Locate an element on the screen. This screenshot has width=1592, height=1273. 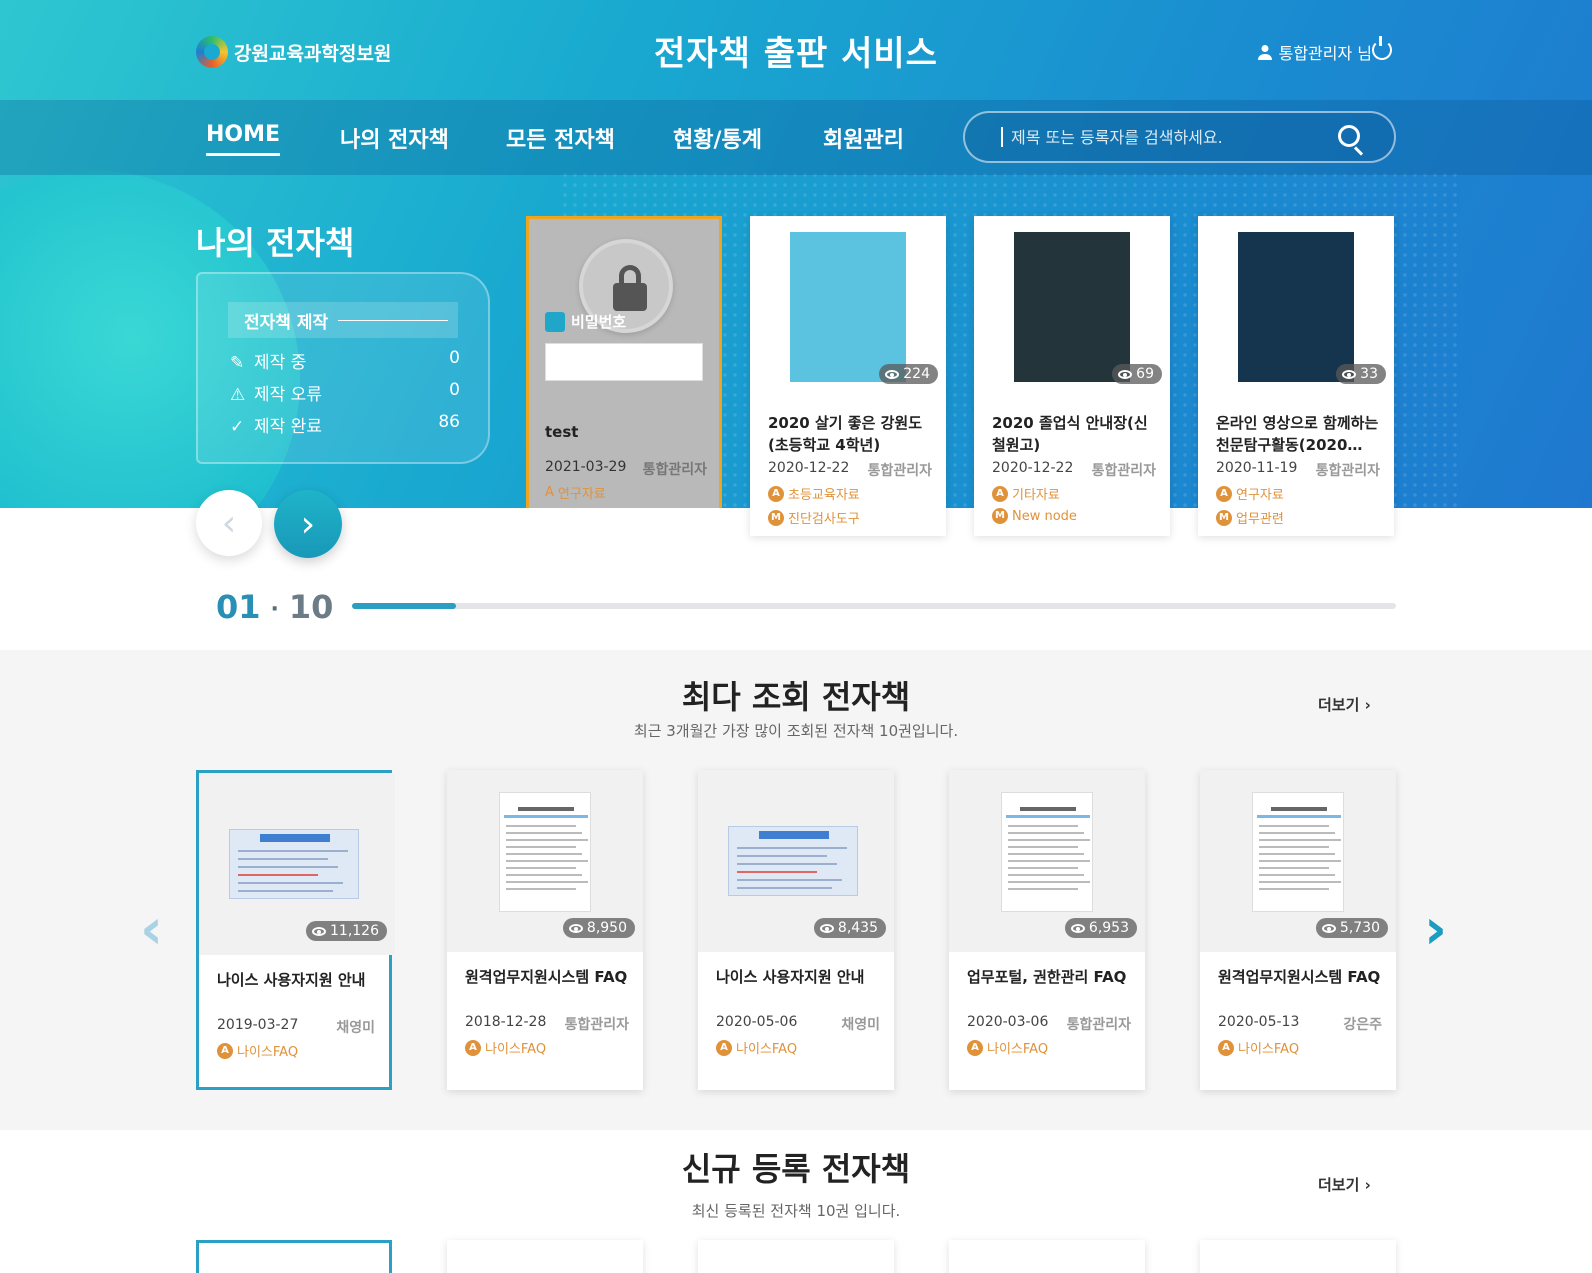
popular-prev-arrow: ‹ is located at coordinates (151, 930).